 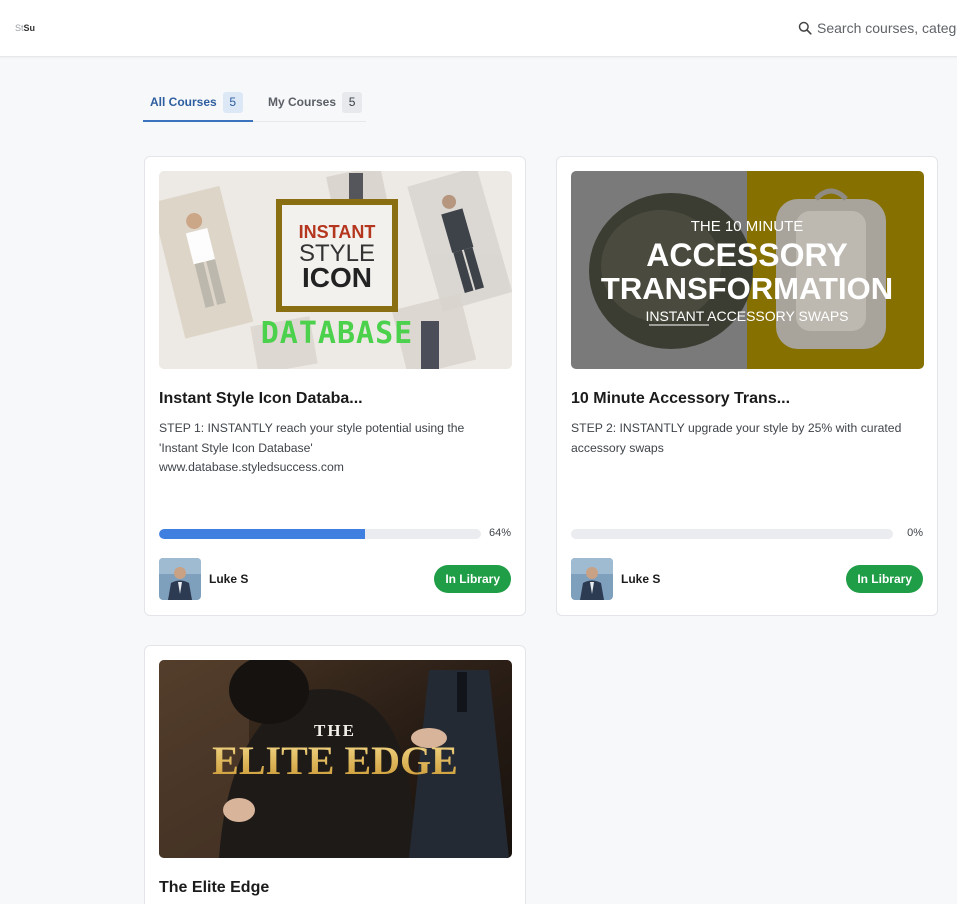 What do you see at coordinates (499, 533) in the screenshot?
I see `progress-percent: 64%` at bounding box center [499, 533].